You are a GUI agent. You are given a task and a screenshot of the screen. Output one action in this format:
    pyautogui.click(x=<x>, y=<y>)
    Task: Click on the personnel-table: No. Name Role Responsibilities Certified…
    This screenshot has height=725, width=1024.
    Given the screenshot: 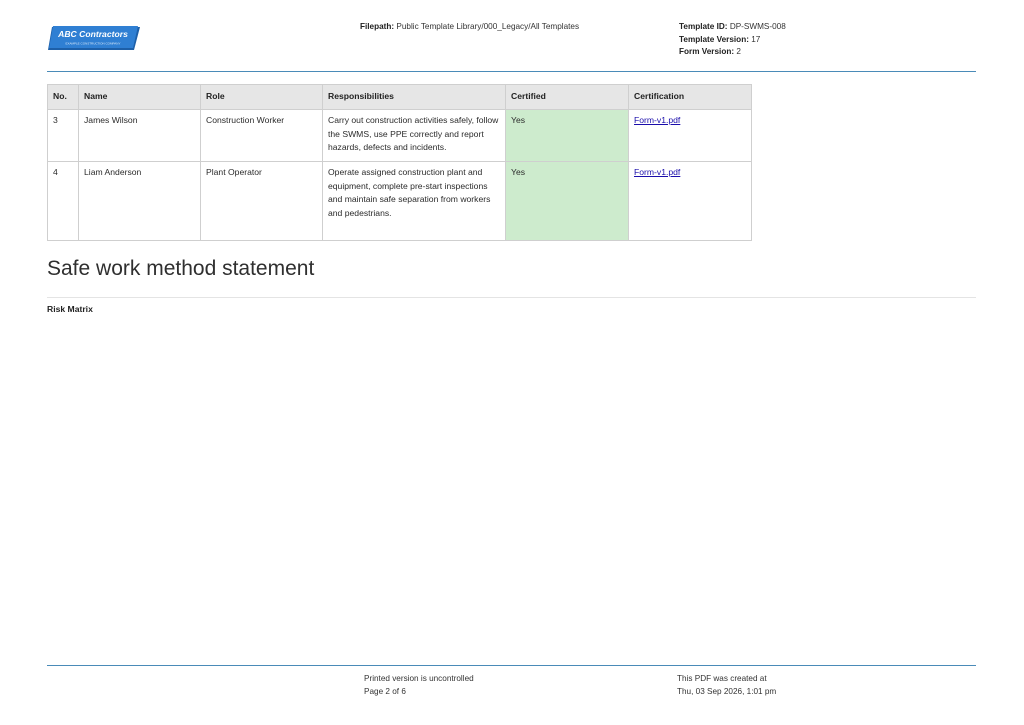 What is the action you would take?
    pyautogui.click(x=399, y=162)
    